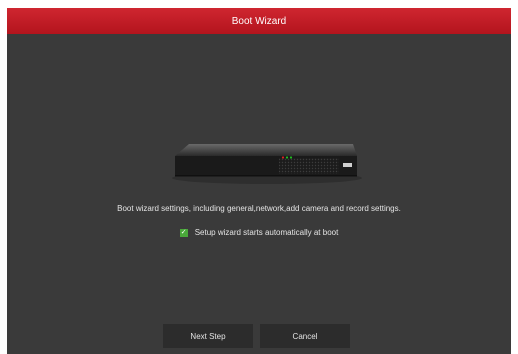  What do you see at coordinates (267, 164) in the screenshot?
I see `nvr-device-icon` at bounding box center [267, 164].